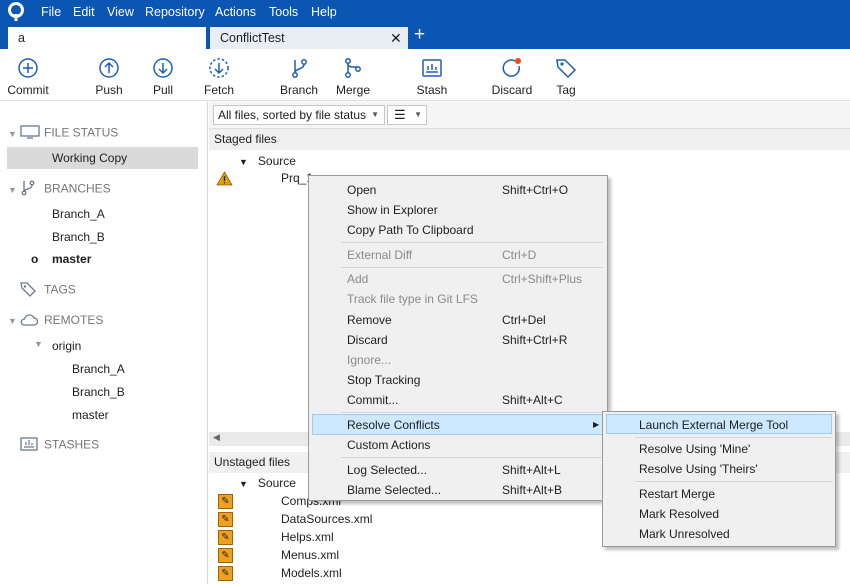 Image resolution: width=850 pixels, height=584 pixels. I want to click on menu-item-open: Open Shift+Ctrl+O, so click(458, 190).